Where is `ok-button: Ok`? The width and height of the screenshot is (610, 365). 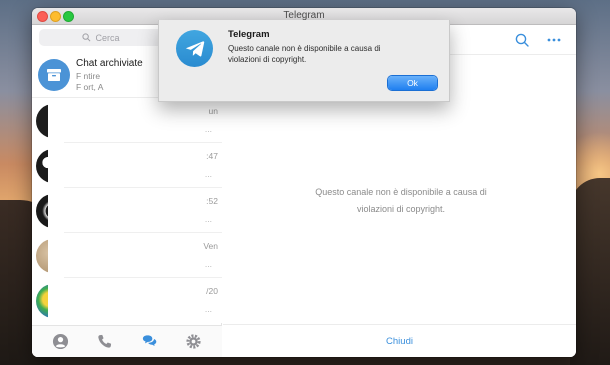 ok-button: Ok is located at coordinates (412, 83).